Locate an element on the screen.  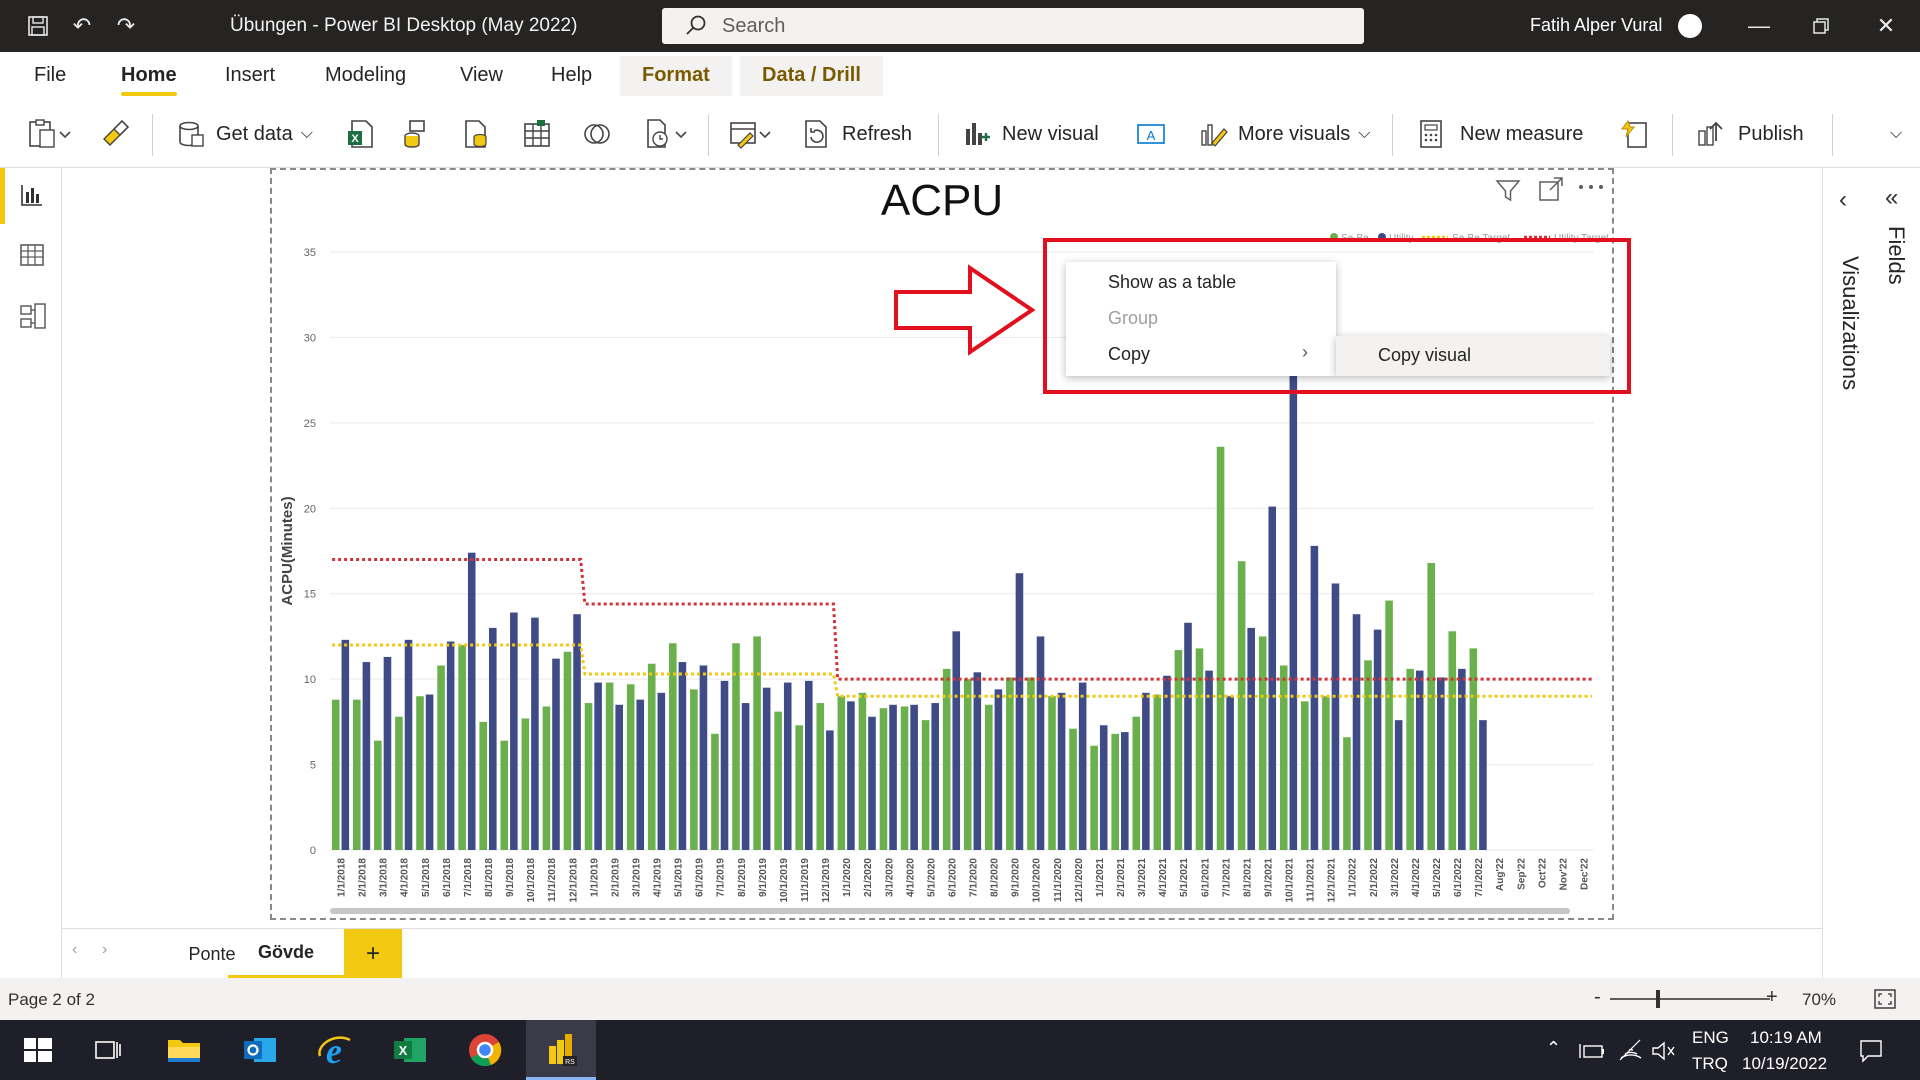
transform-data-button is located at coordinates (751, 134).